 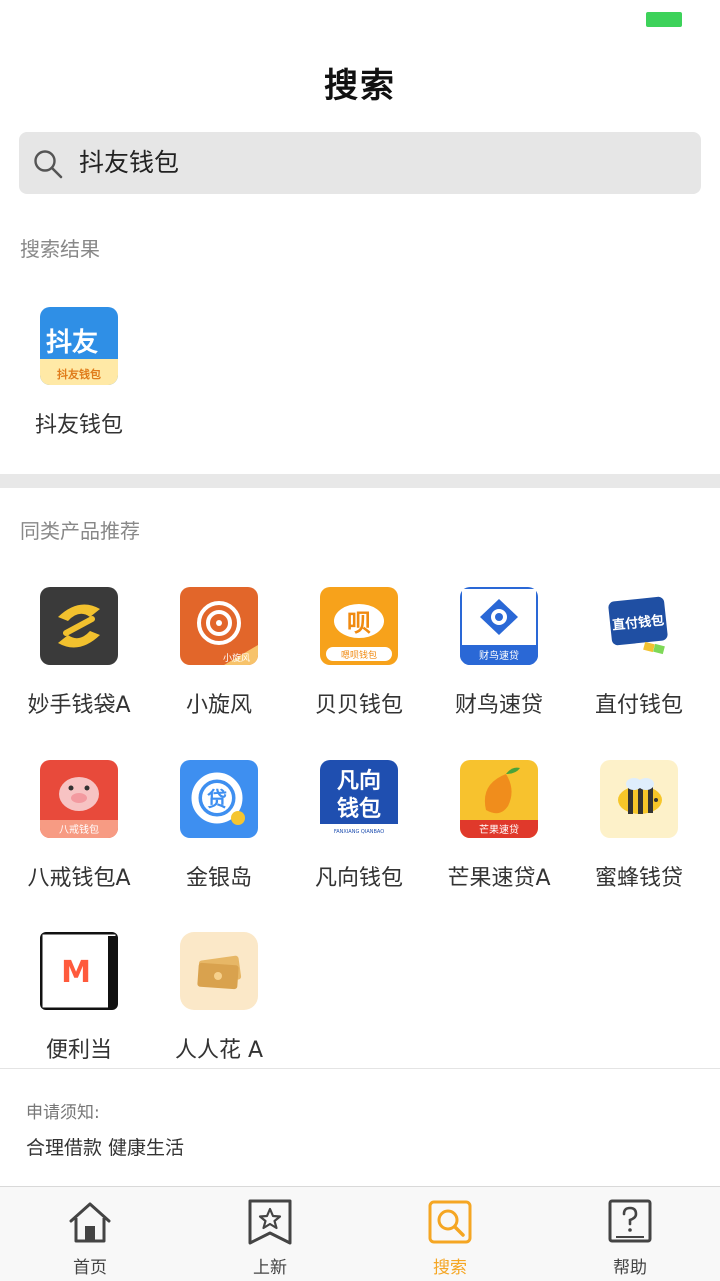 I want to click on app-name: 直付钱包, so click(x=638, y=705).